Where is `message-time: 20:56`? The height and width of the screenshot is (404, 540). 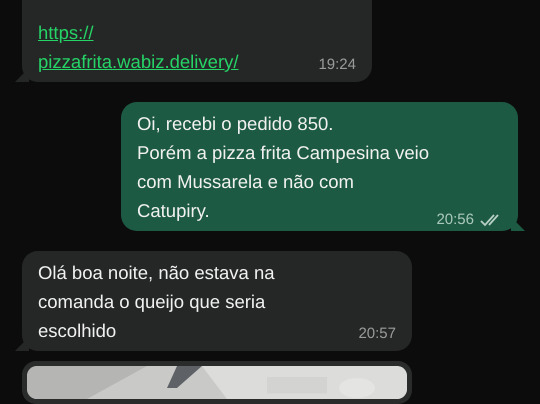
message-time: 20:56 is located at coordinates (455, 220).